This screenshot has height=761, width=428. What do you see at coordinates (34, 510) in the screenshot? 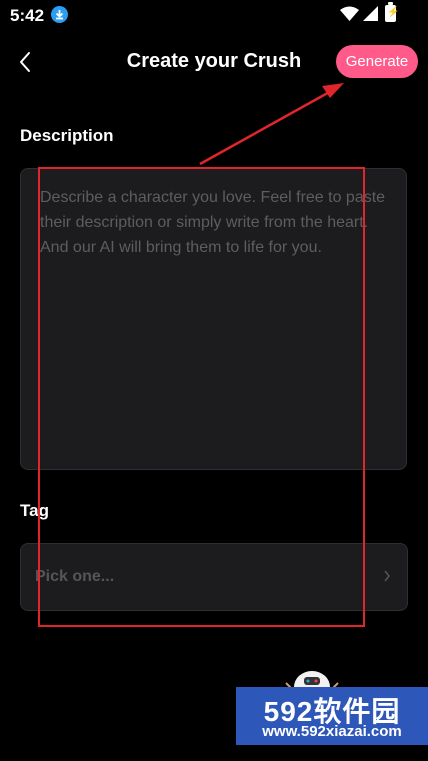
I see `tag-label: Tag` at bounding box center [34, 510].